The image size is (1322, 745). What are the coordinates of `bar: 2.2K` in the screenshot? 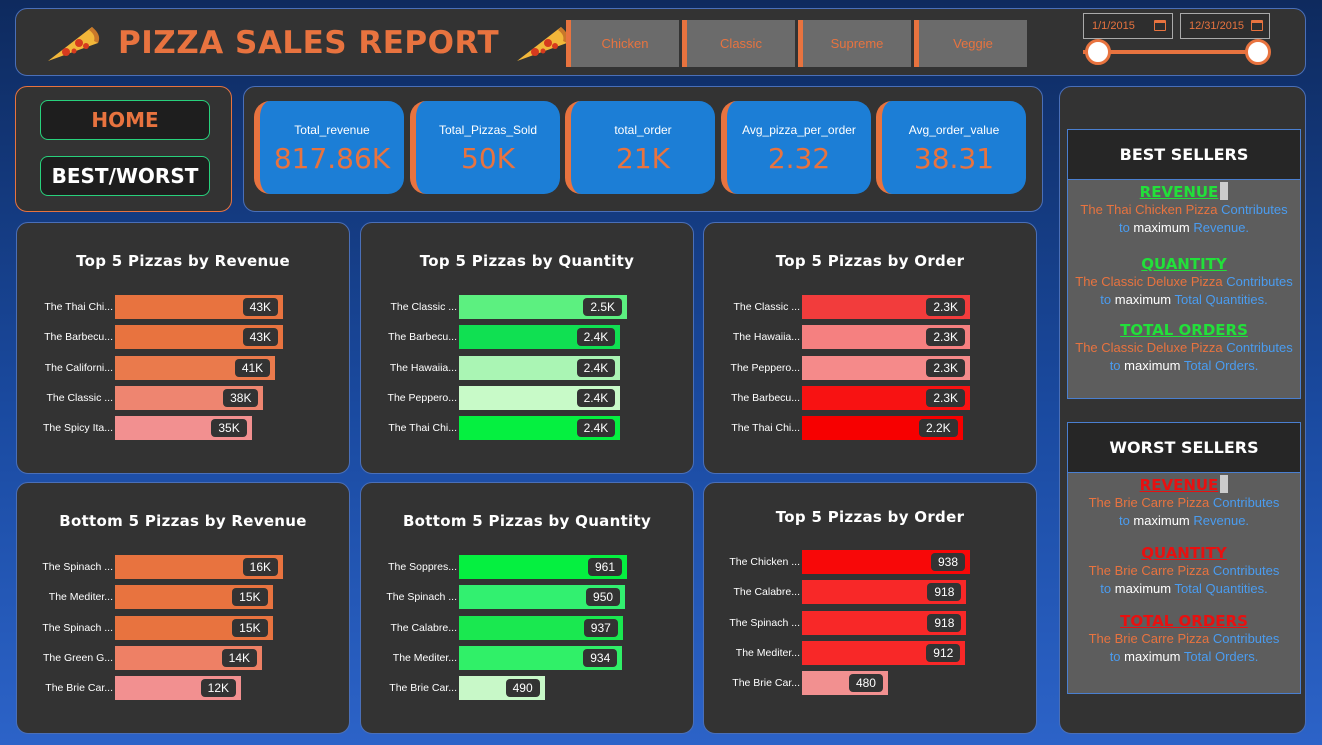 It's located at (882, 428).